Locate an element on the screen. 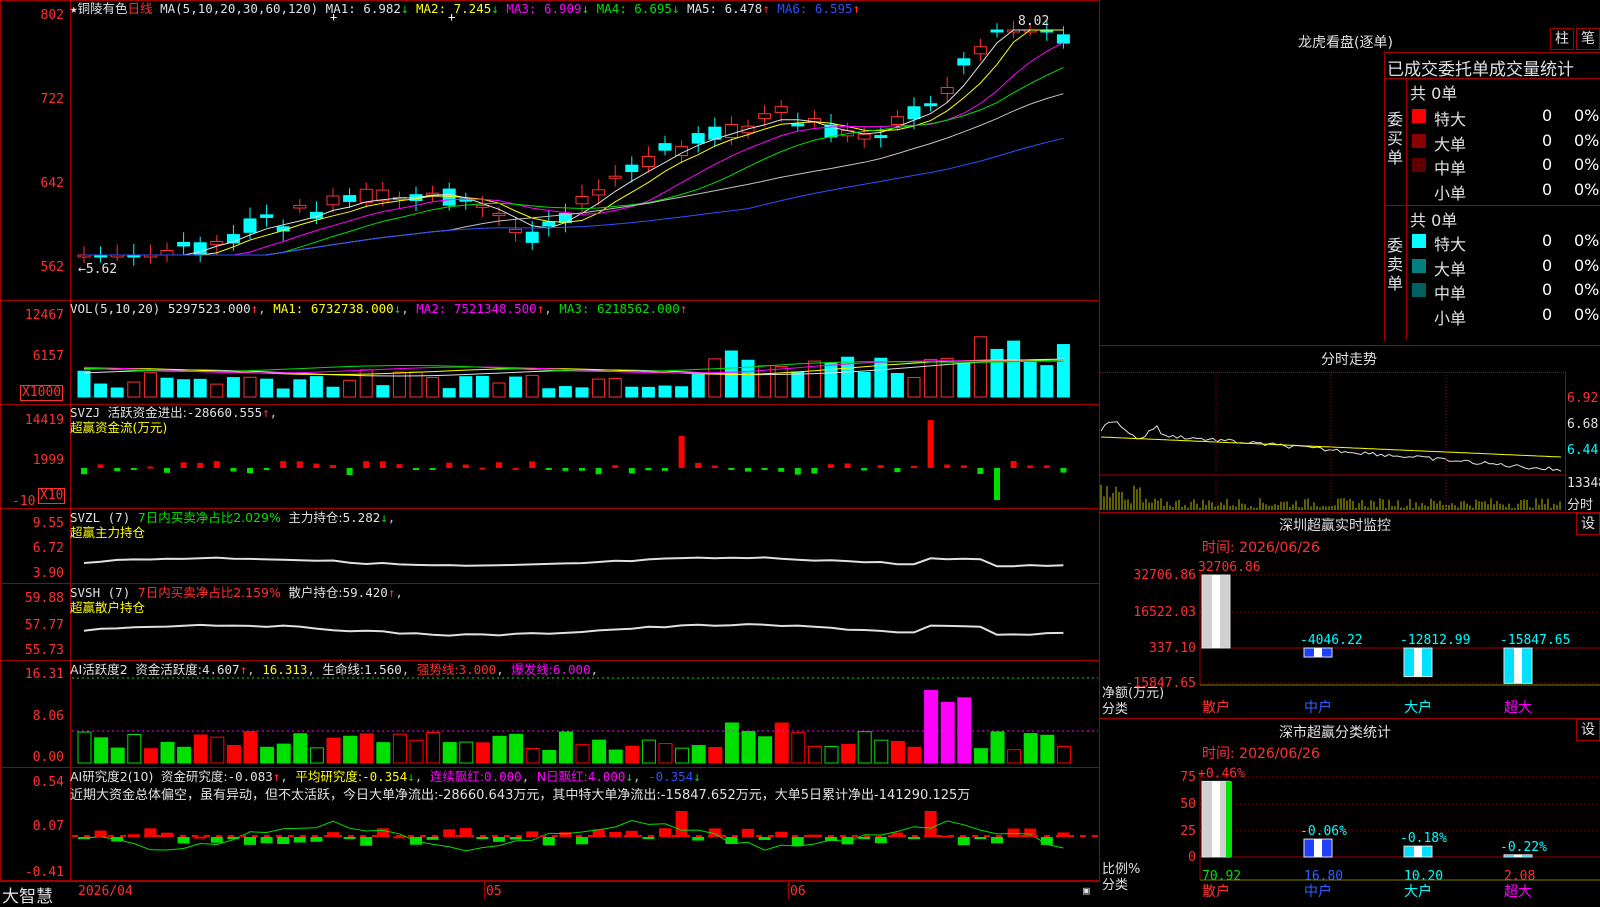  category-label: 散户 is located at coordinates (1216, 891).